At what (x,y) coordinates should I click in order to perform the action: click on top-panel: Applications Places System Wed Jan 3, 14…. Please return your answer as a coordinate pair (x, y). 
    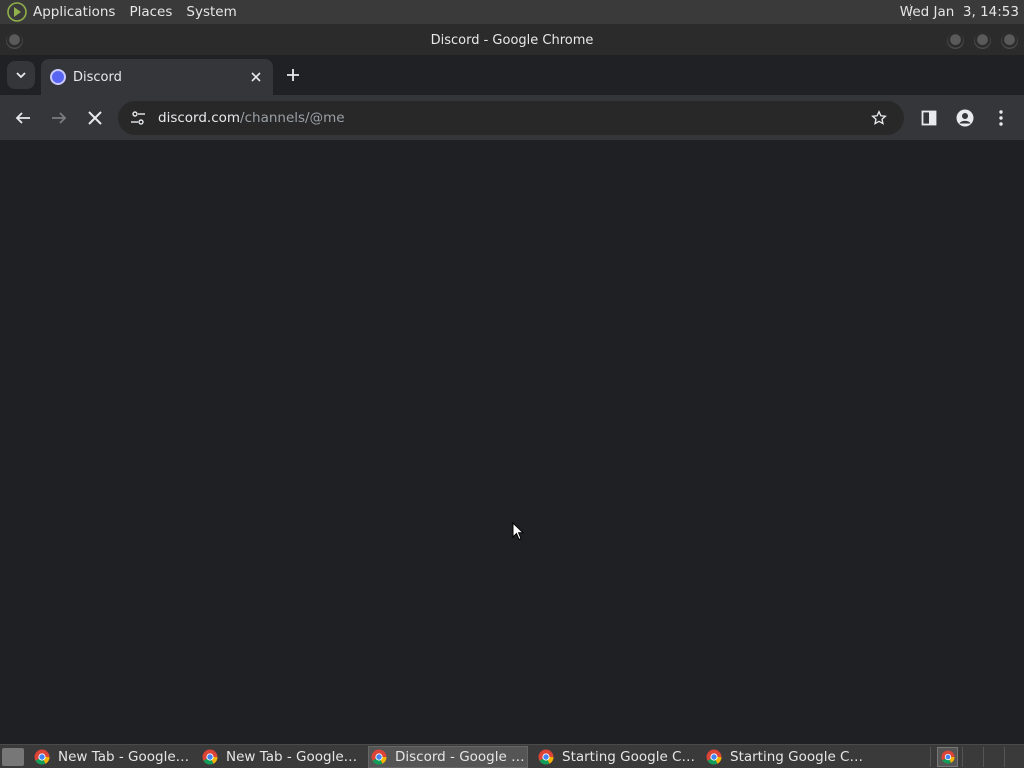
    Looking at the image, I should click on (512, 12).